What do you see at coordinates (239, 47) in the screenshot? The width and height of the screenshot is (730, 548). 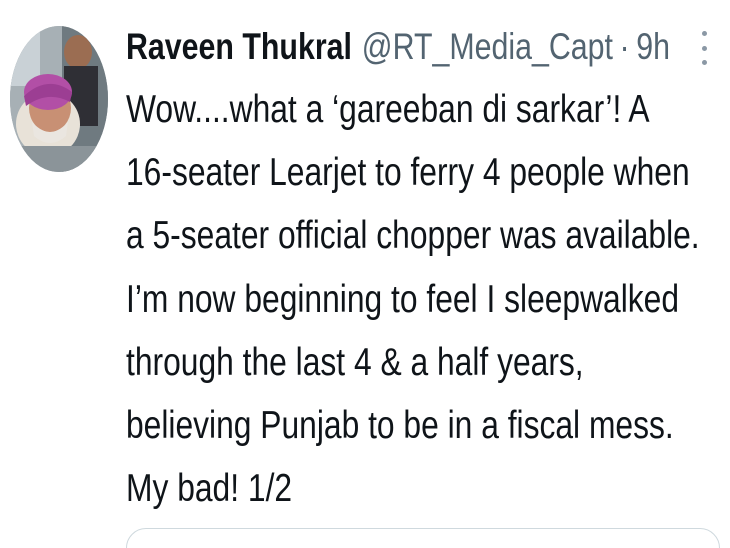 I see `display-name: Raveen Thukral` at bounding box center [239, 47].